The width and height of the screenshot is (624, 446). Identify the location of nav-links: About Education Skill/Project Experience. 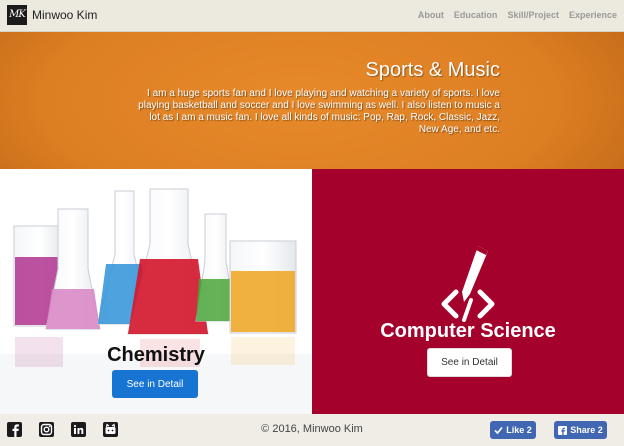
(517, 15).